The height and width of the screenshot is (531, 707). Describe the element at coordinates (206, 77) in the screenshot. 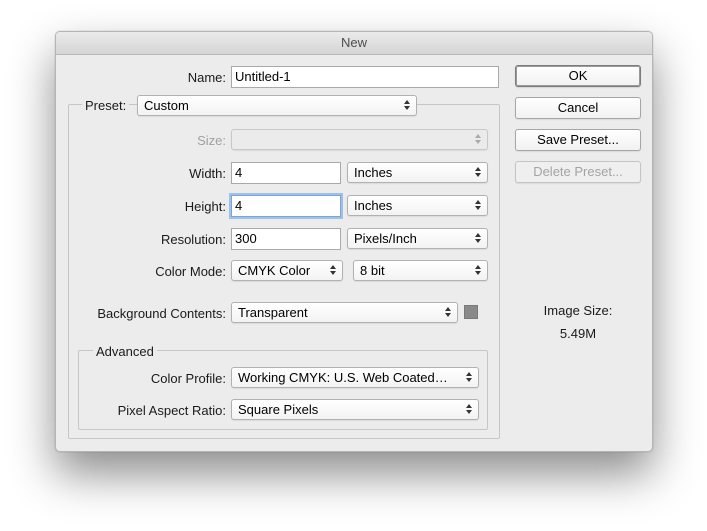

I see `name-label: Name:` at that location.